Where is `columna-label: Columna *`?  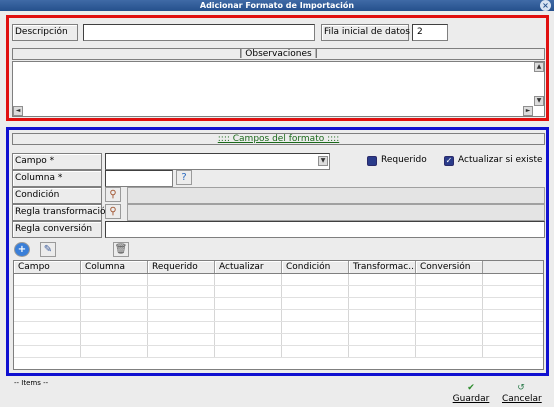
columna-label: Columna * is located at coordinates (57, 178).